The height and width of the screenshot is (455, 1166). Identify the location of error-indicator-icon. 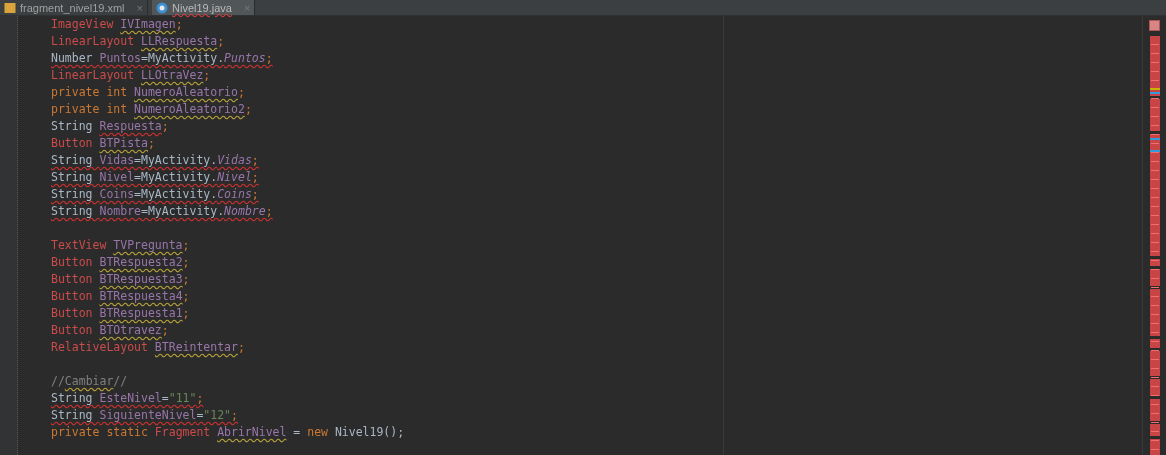
(1154, 25).